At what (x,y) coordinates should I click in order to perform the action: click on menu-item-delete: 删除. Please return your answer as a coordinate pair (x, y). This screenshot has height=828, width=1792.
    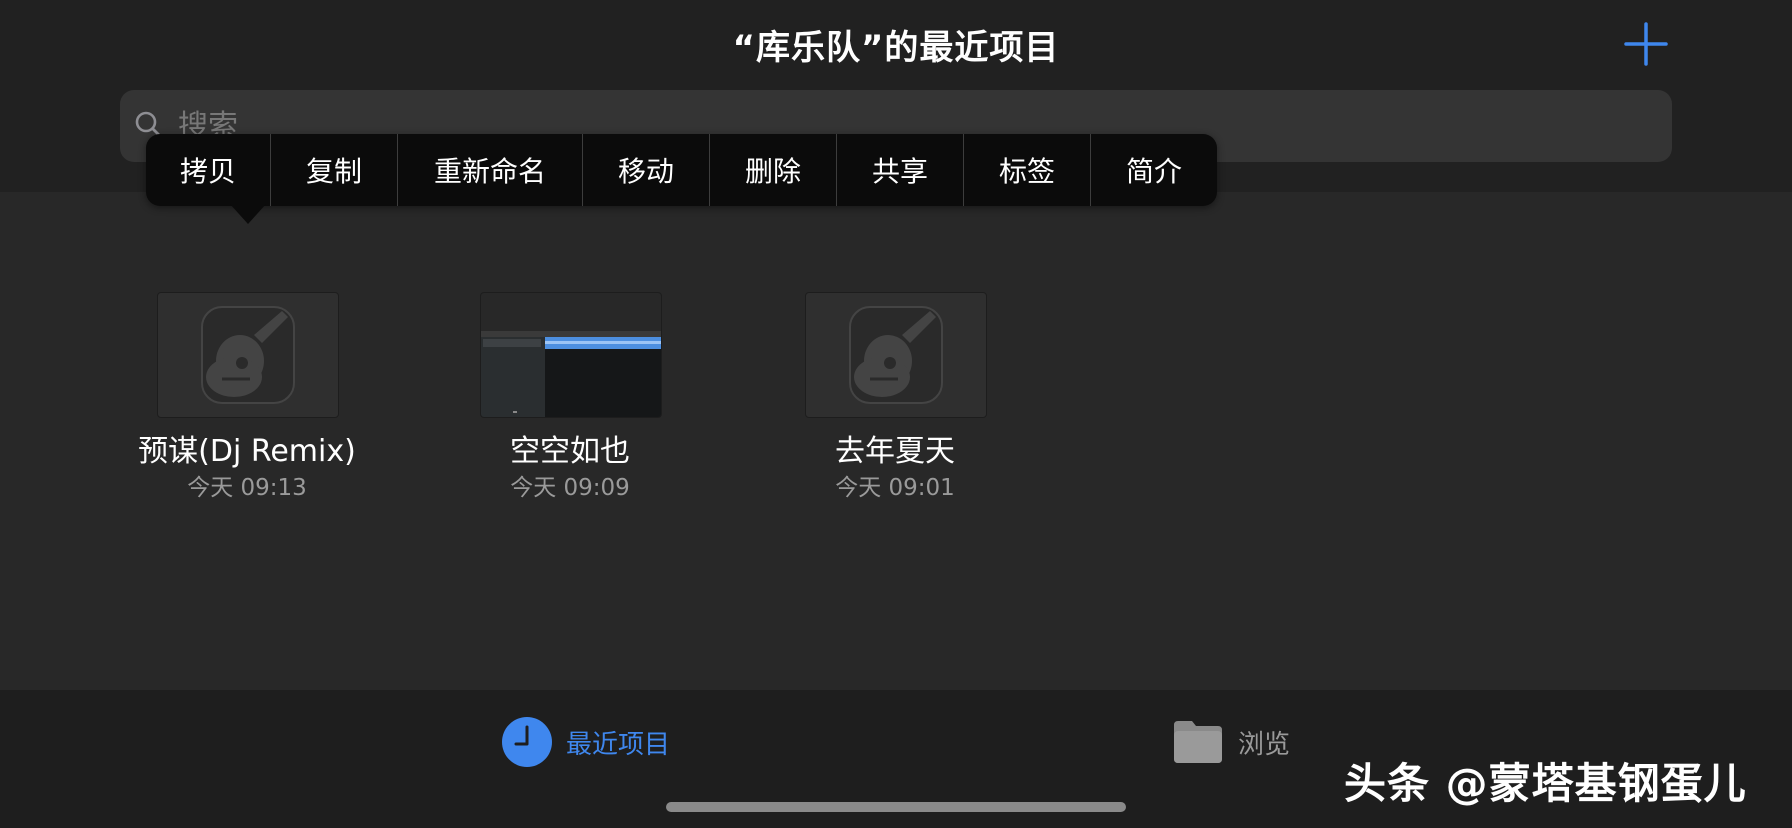
    Looking at the image, I should click on (773, 170).